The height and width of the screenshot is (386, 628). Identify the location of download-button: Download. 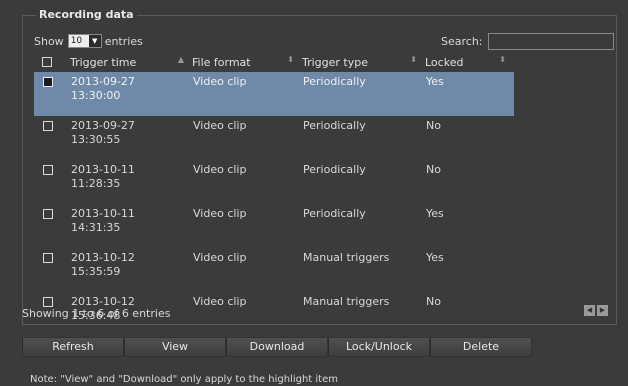
(277, 347).